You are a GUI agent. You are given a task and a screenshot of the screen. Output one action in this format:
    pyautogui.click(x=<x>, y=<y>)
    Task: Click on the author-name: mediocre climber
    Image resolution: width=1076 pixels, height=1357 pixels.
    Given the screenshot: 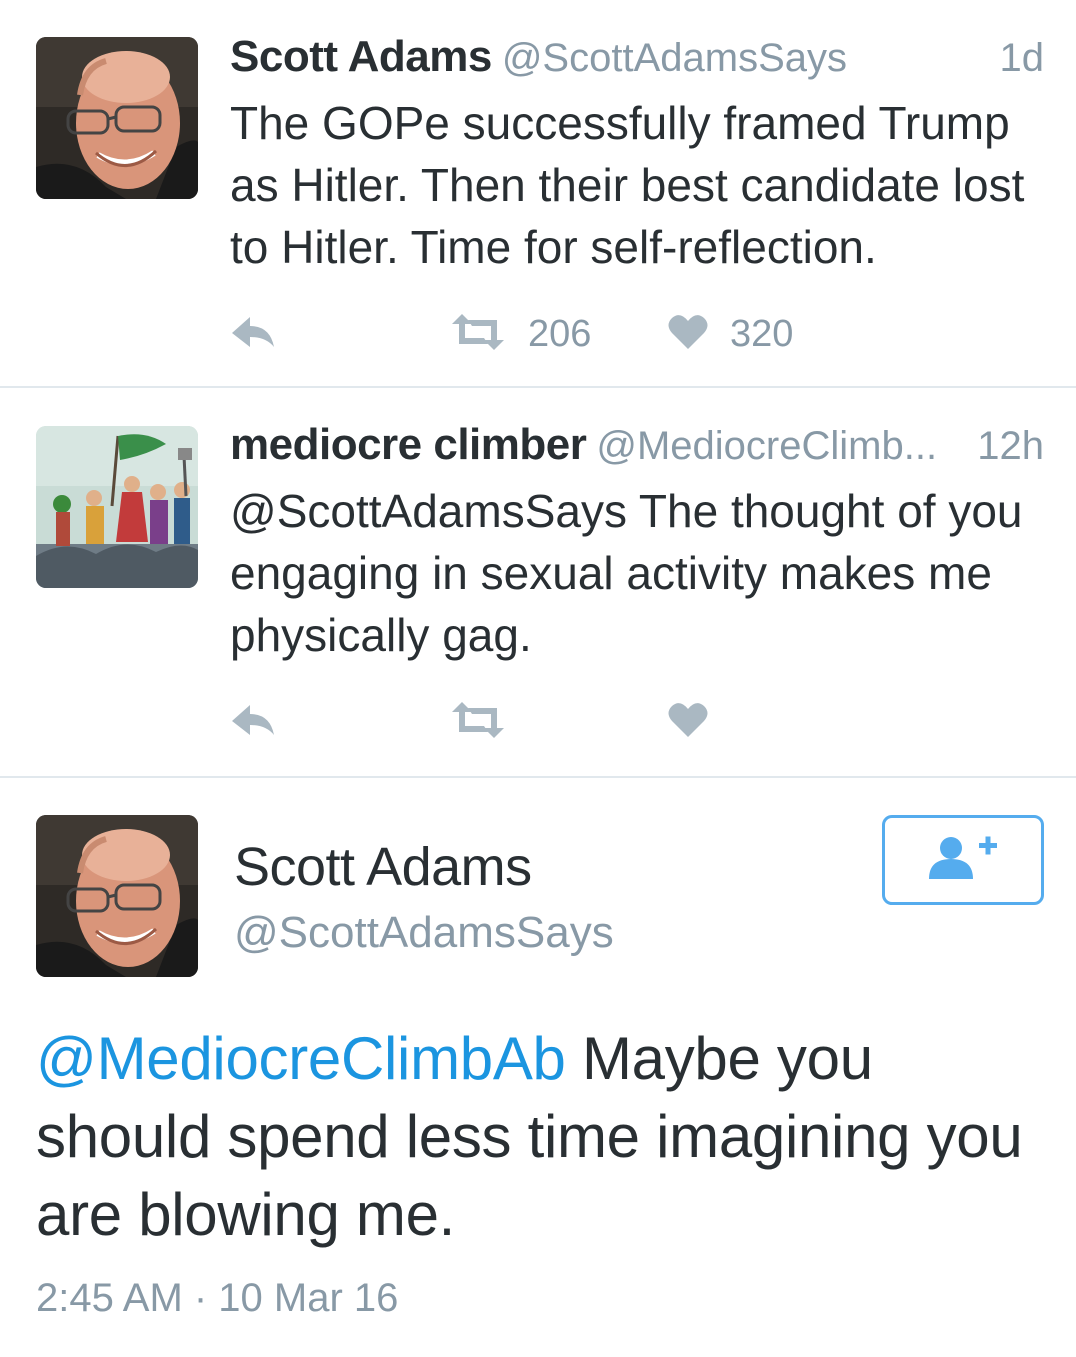 What is the action you would take?
    pyautogui.click(x=408, y=444)
    